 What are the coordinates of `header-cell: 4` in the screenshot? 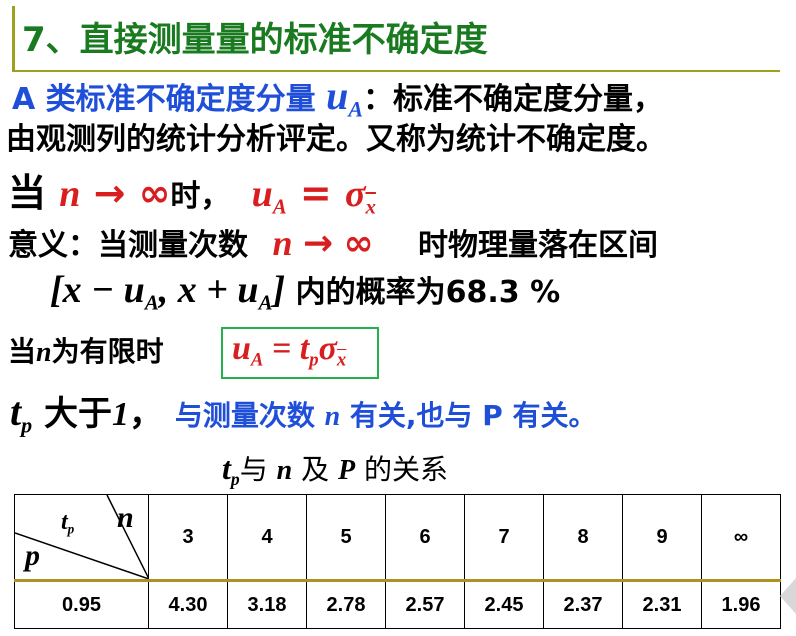 It's located at (267, 538).